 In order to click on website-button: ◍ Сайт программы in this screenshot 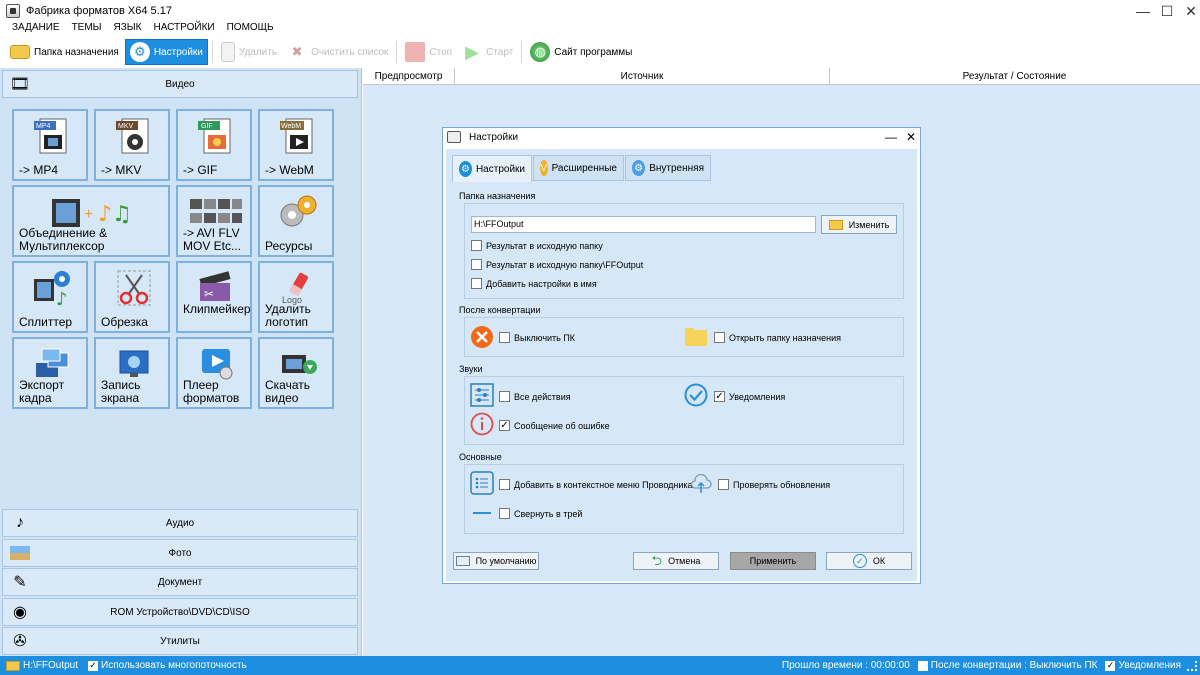, I will do `click(581, 52)`.